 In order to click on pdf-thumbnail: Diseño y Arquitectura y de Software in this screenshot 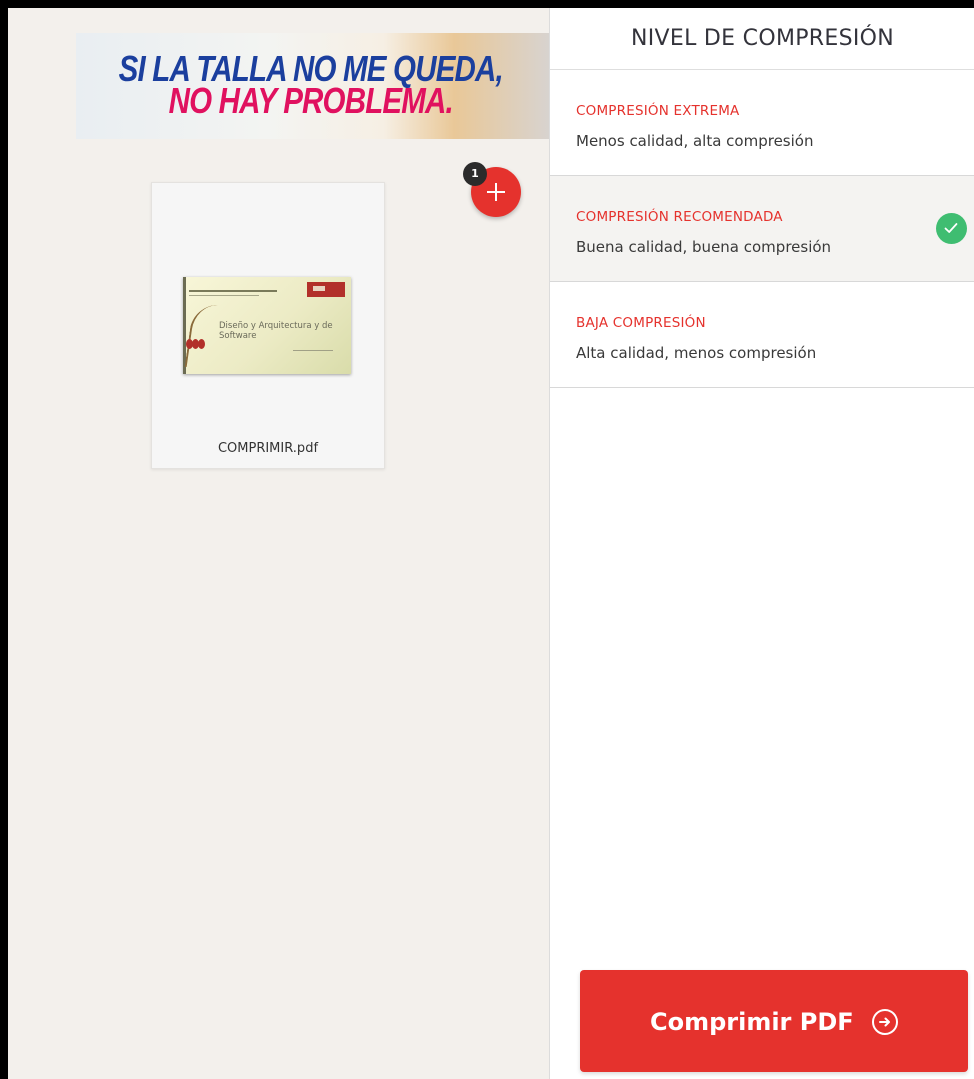, I will do `click(267, 325)`.